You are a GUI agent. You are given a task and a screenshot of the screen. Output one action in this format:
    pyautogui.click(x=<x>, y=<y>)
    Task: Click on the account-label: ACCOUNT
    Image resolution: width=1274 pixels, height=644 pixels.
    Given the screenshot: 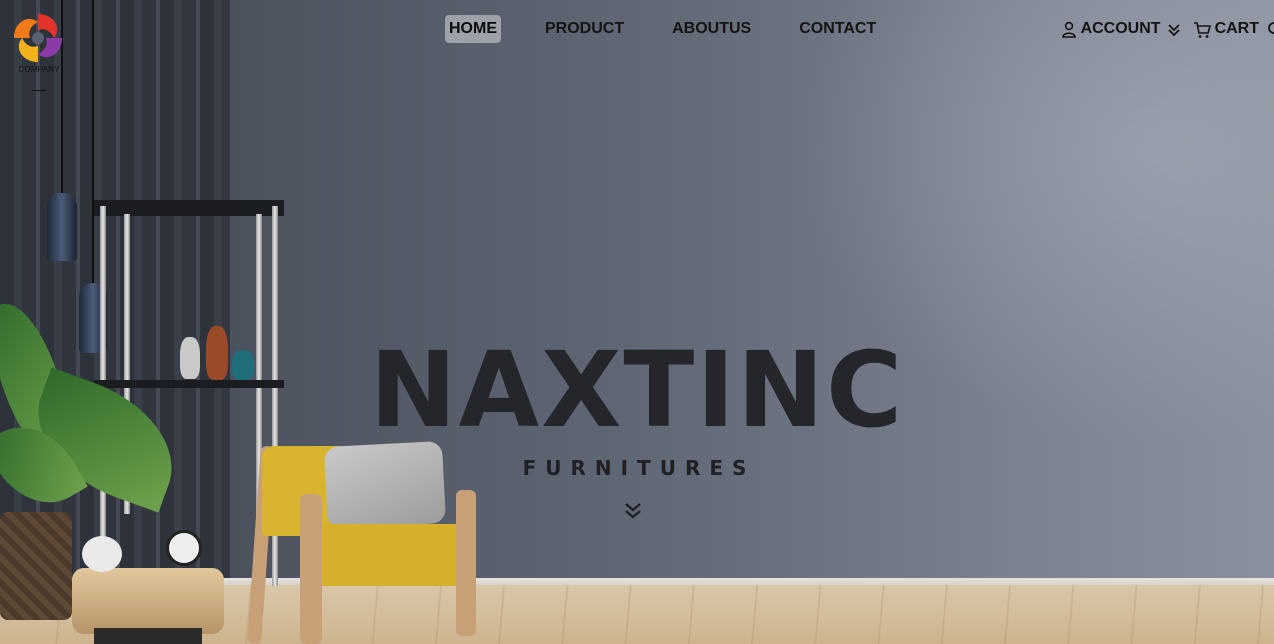 What is the action you would take?
    pyautogui.click(x=1120, y=28)
    